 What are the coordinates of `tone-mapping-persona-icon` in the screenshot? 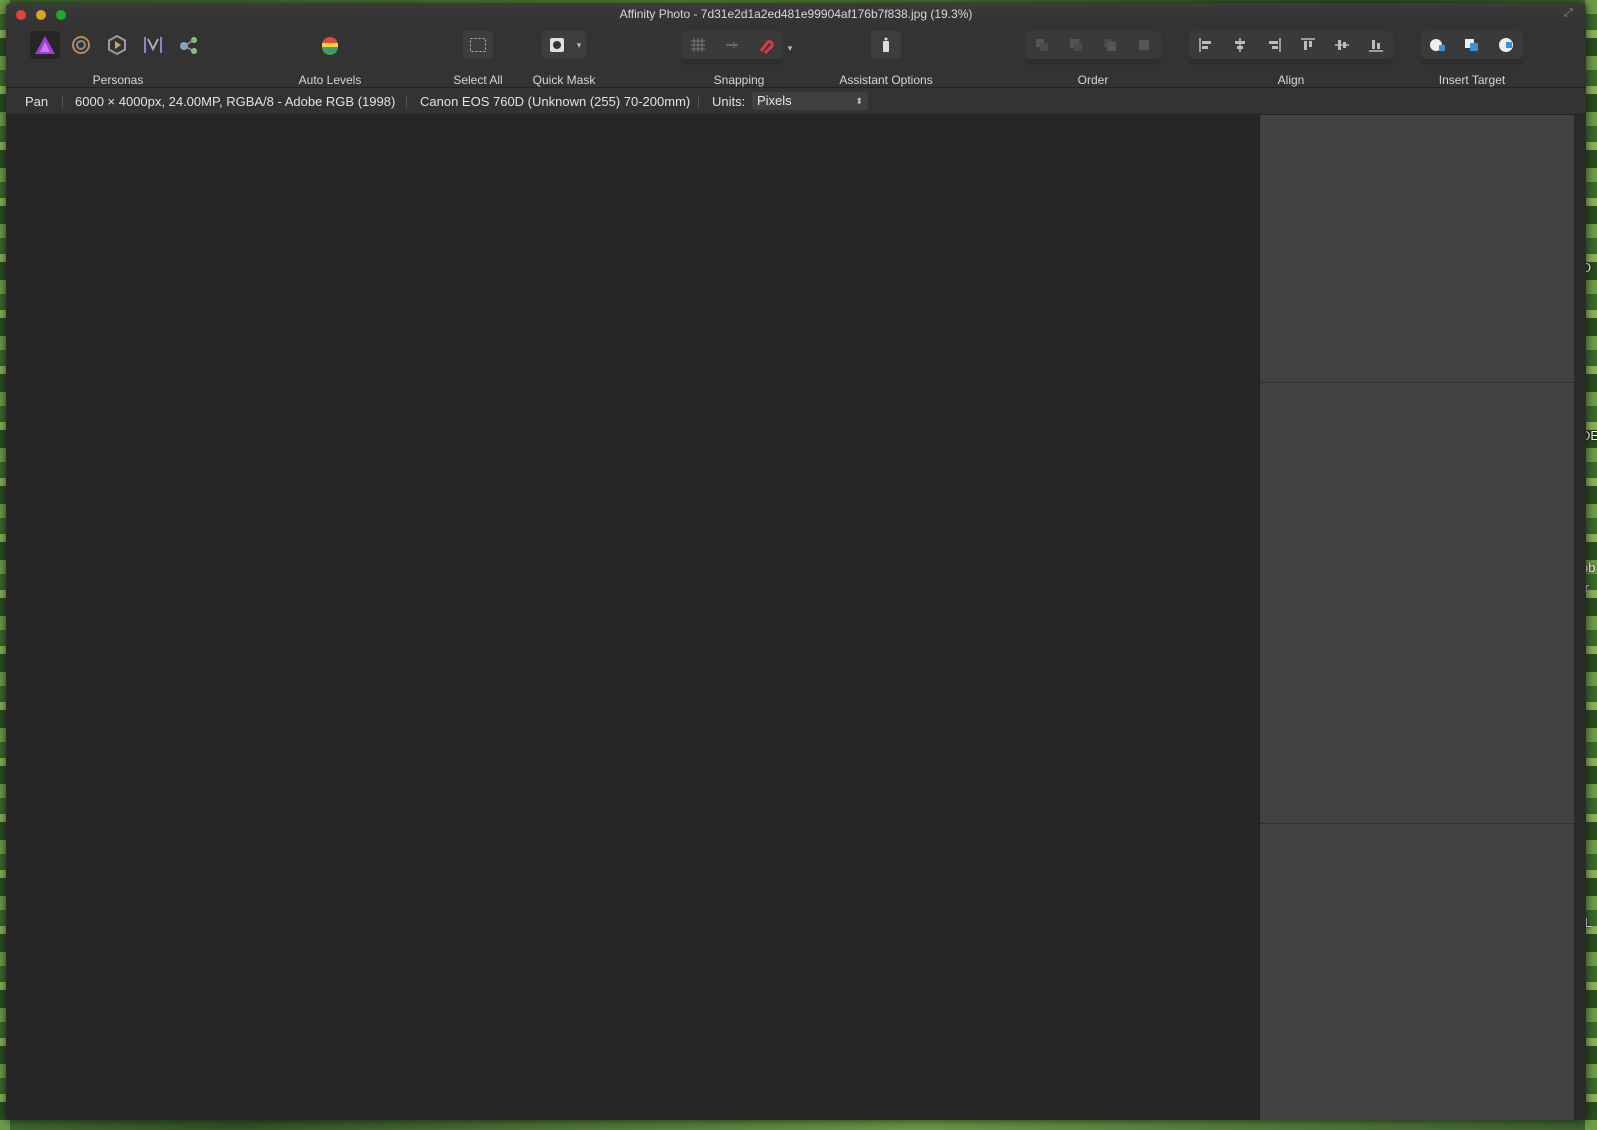 It's located at (153, 45).